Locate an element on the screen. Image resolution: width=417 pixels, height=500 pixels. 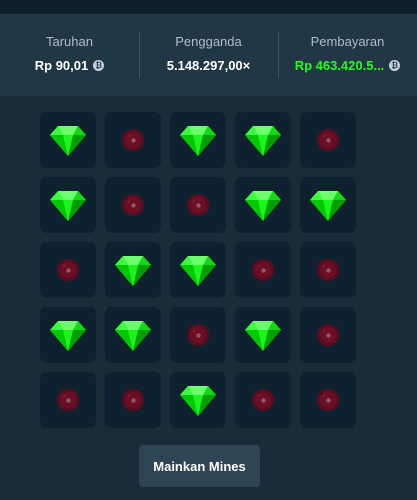
multiplier-value-row: 5.148.297,00× is located at coordinates (209, 65).